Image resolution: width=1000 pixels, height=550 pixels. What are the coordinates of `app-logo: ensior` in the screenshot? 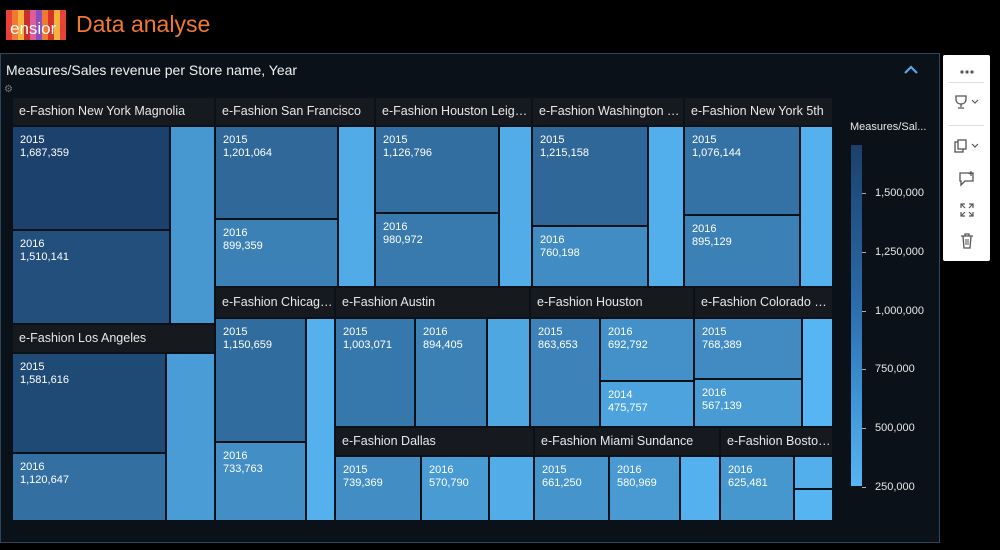 It's located at (36, 25).